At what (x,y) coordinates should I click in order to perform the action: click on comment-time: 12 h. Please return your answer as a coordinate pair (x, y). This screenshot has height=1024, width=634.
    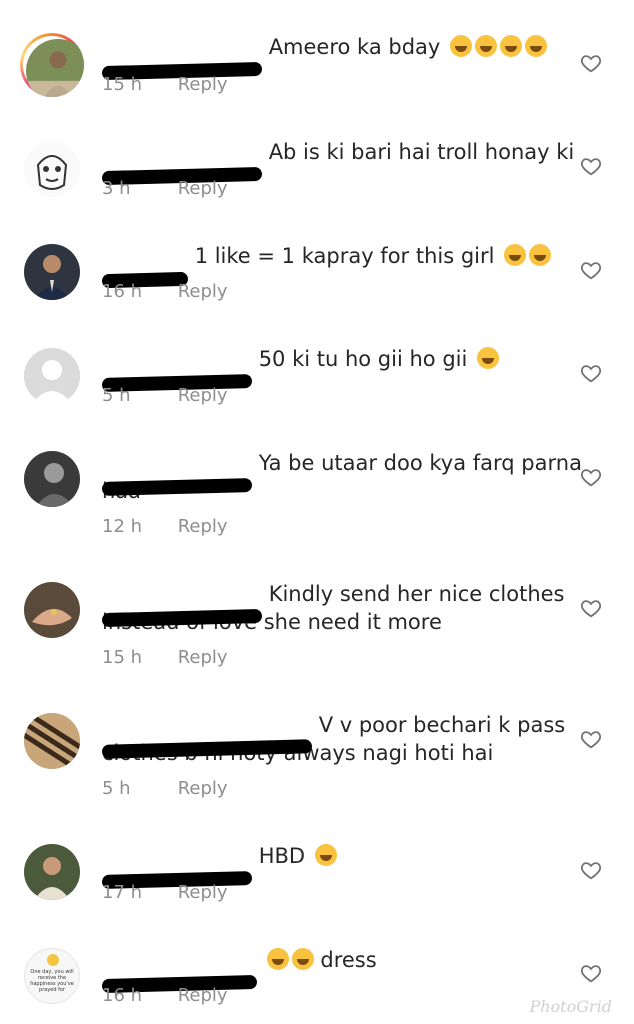
    Looking at the image, I should click on (122, 526).